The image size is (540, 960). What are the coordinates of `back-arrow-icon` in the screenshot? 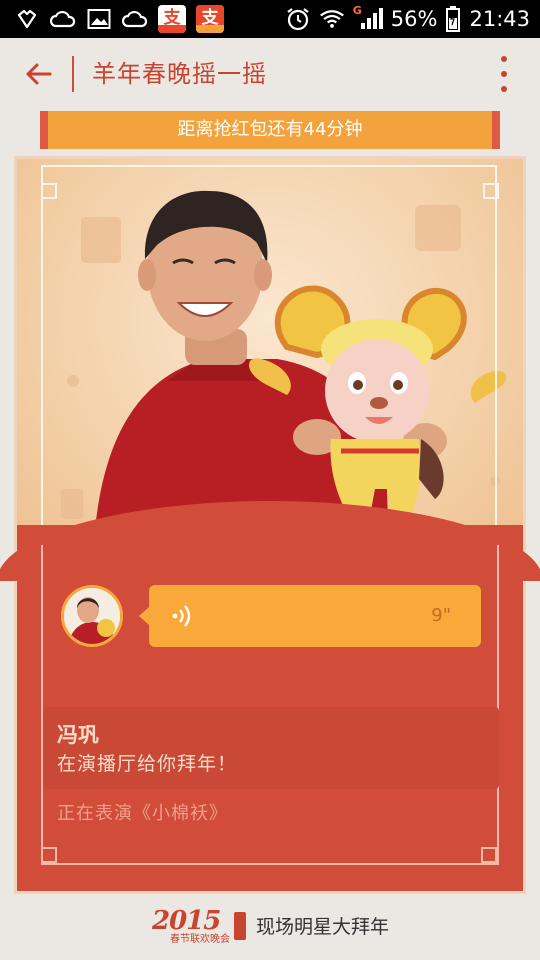 It's located at (39, 74).